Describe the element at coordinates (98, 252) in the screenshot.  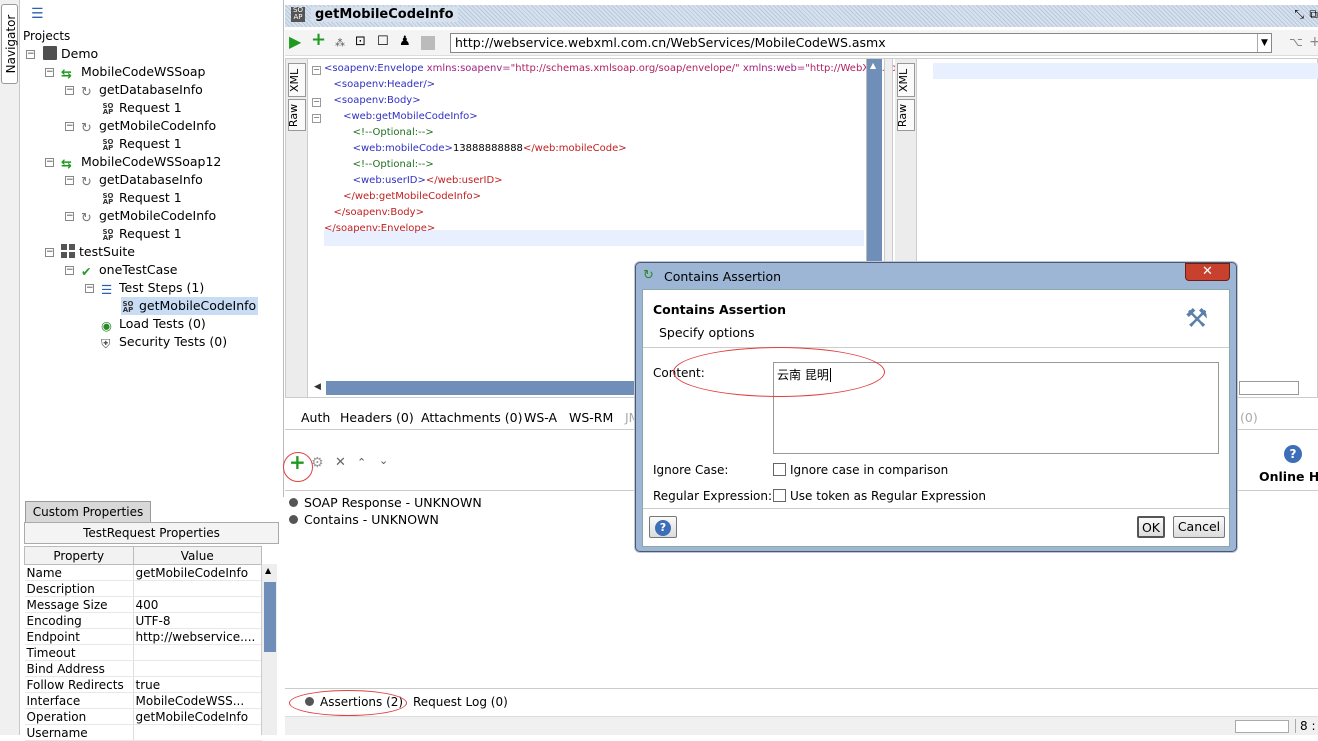
I see `tree-item-testsuite: testSuite` at that location.